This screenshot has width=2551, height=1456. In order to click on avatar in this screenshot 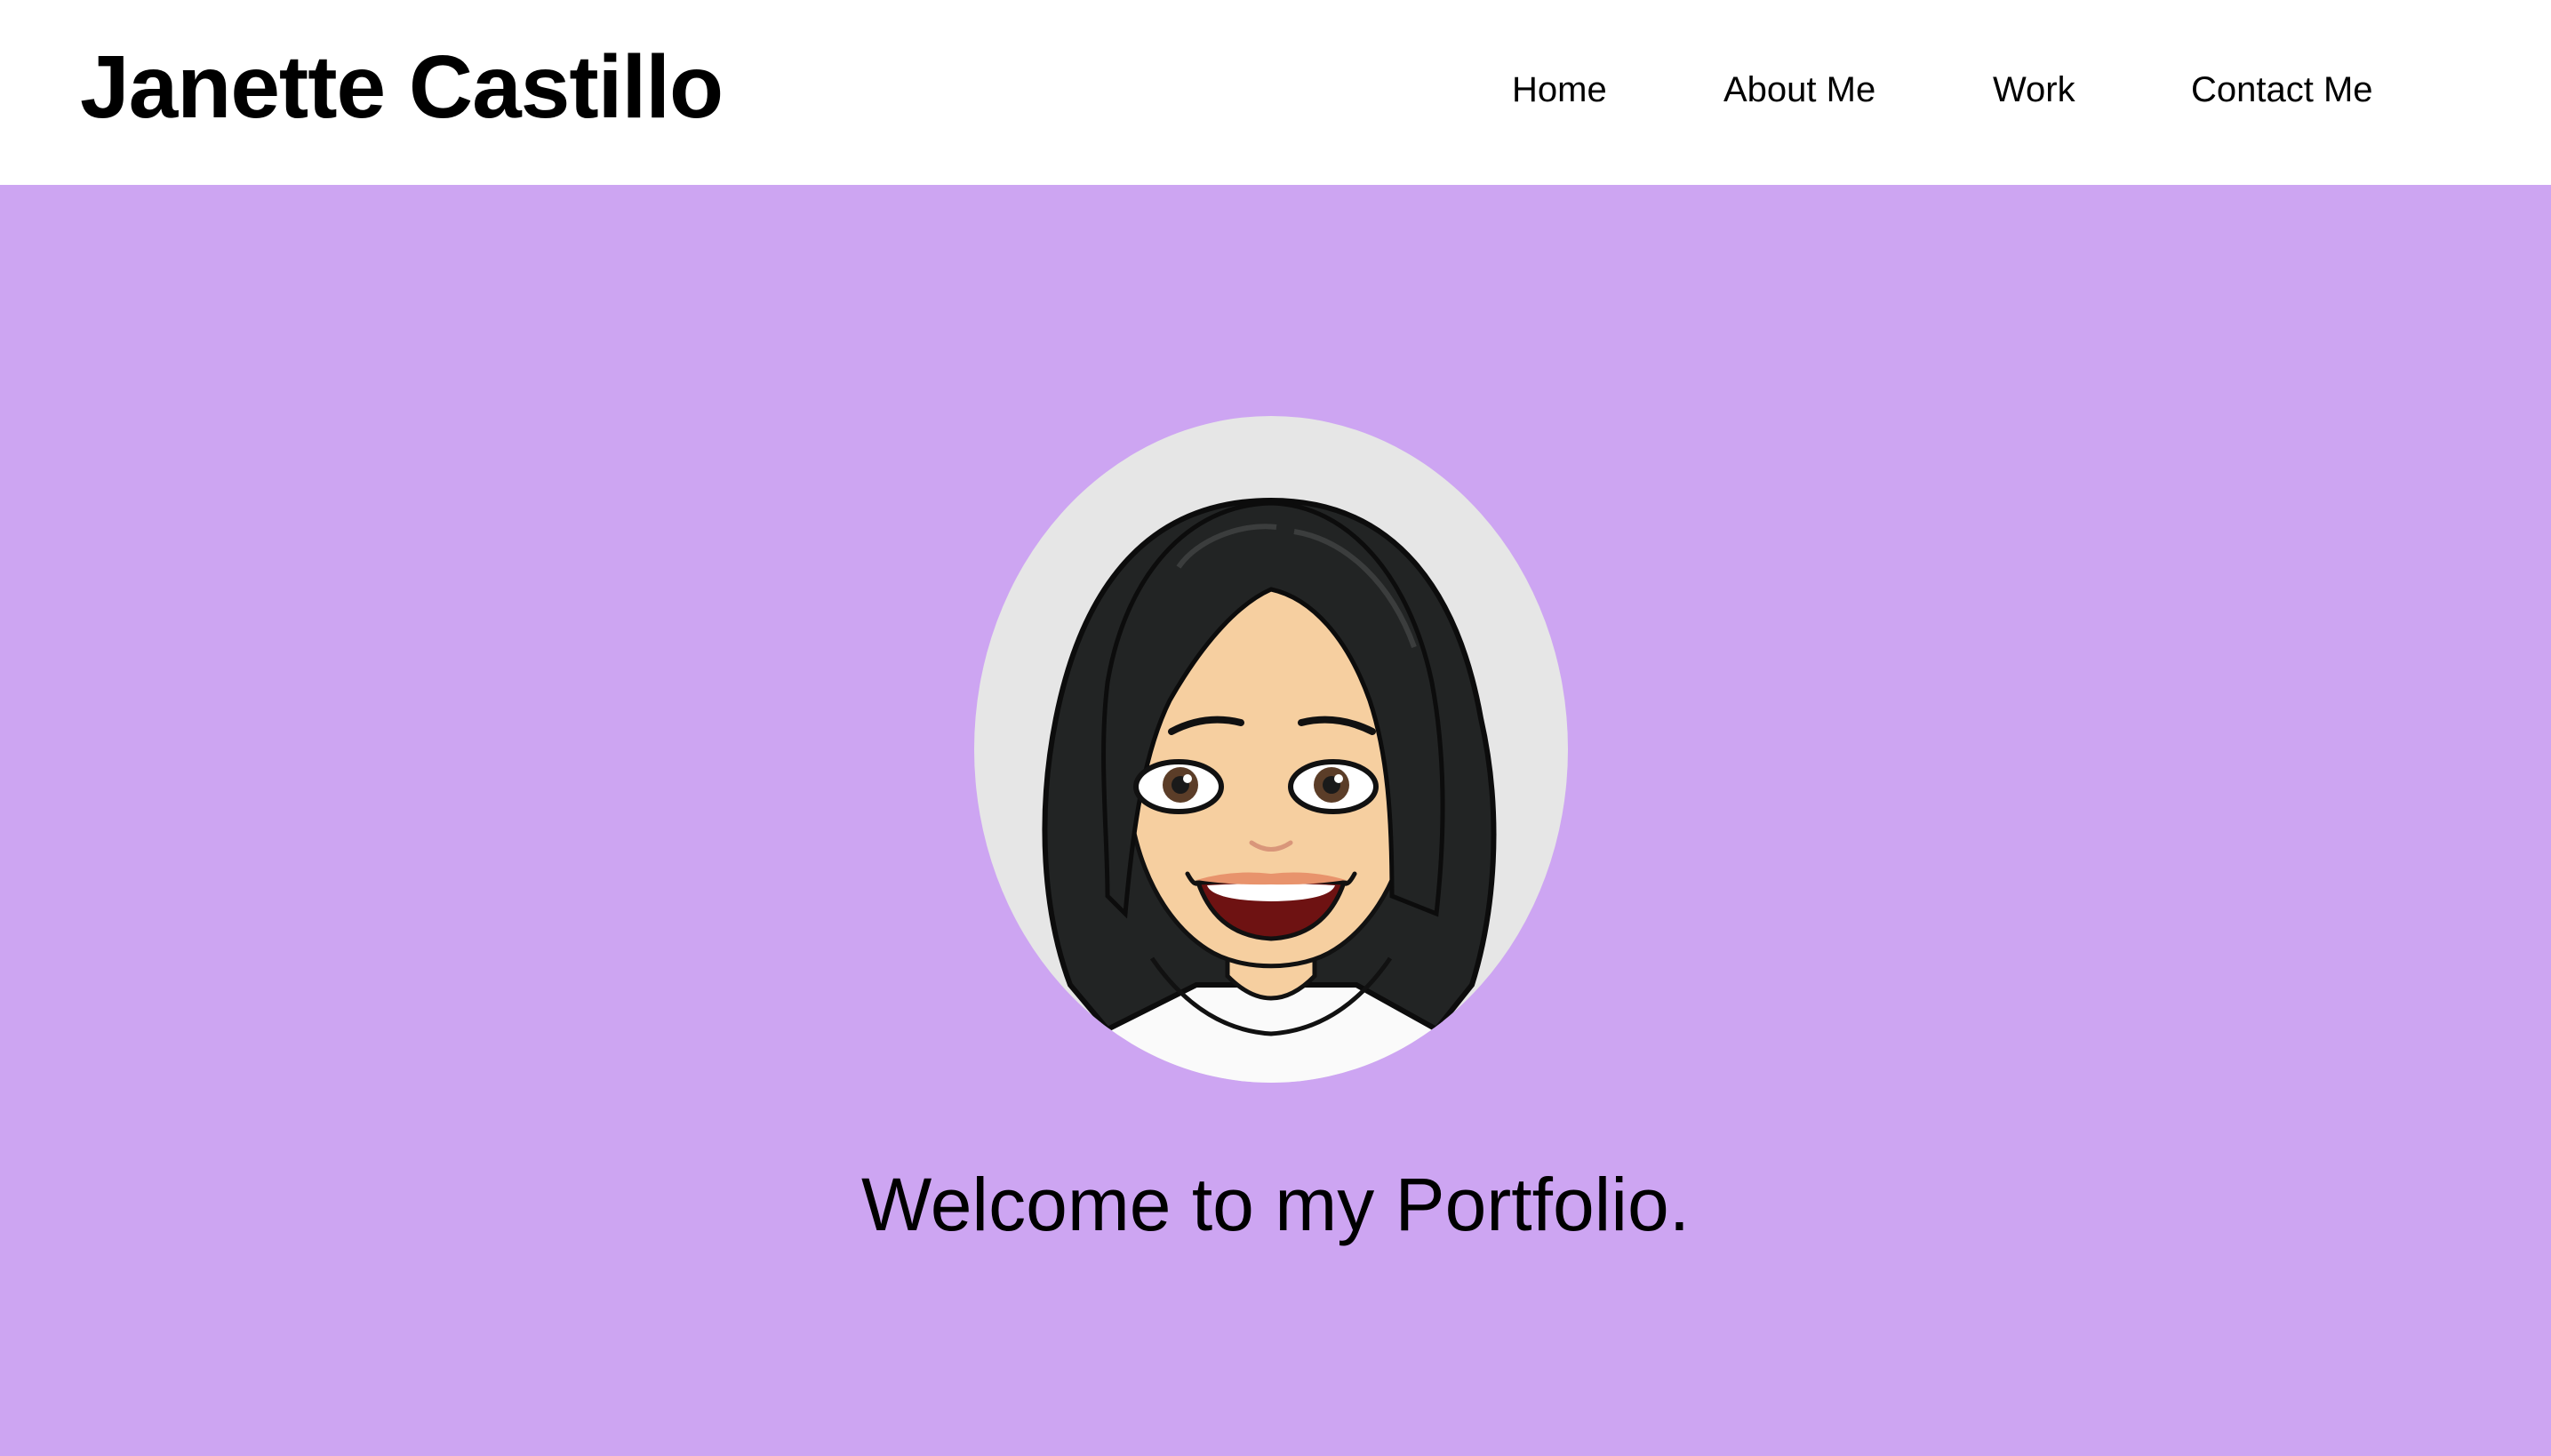, I will do `click(1271, 749)`.